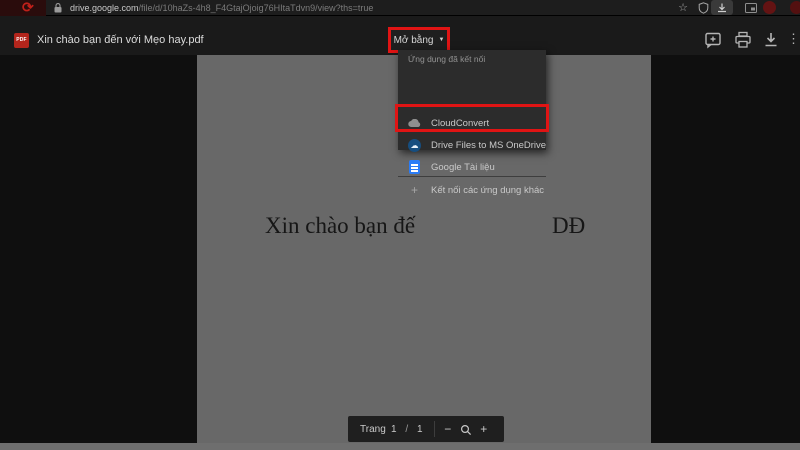 The width and height of the screenshot is (800, 450). Describe the element at coordinates (466, 429) in the screenshot. I see `zoom-tool-icon` at that location.